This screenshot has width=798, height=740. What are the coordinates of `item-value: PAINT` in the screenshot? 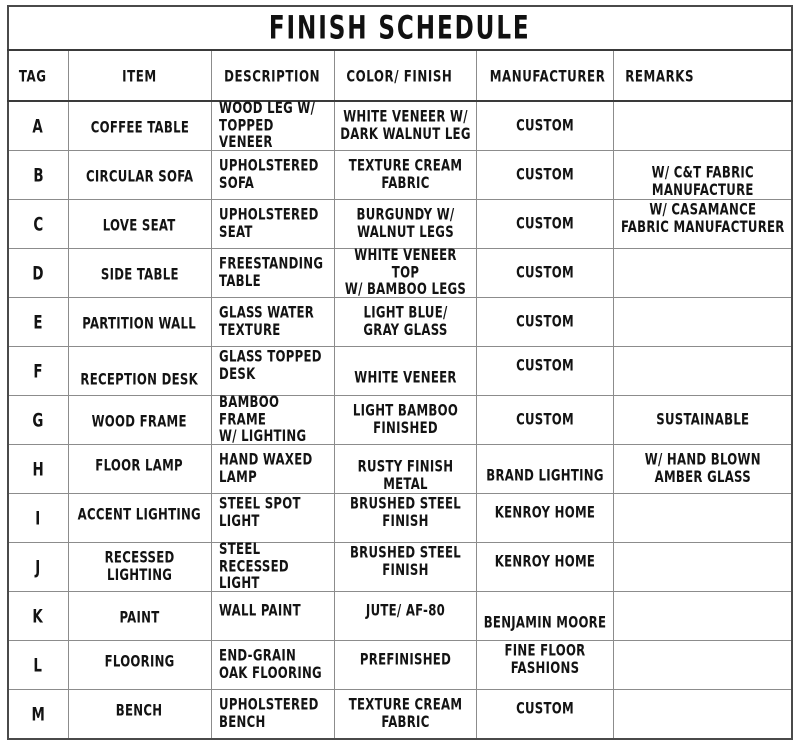 It's located at (139, 617).